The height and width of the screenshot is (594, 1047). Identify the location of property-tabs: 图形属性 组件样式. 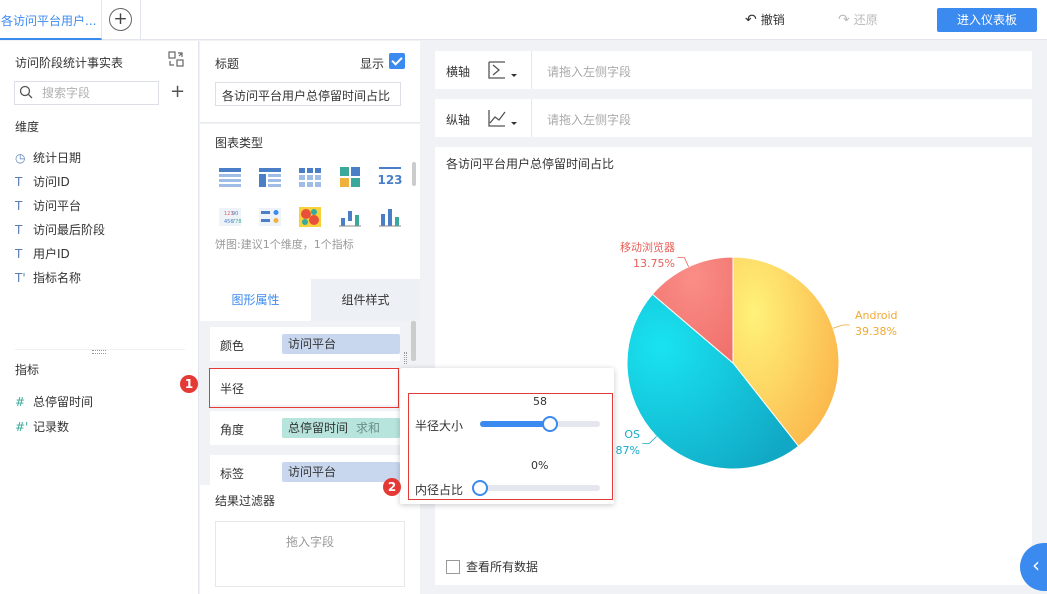
(310, 300).